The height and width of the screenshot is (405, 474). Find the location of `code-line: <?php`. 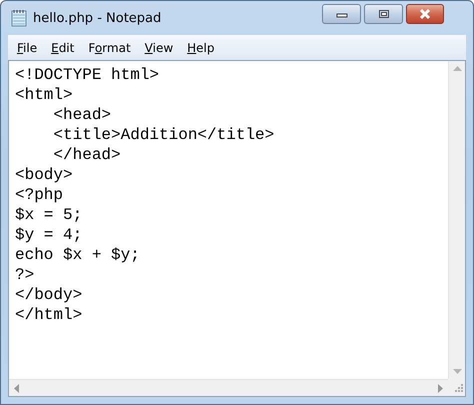

code-line: <?php is located at coordinates (39, 195).